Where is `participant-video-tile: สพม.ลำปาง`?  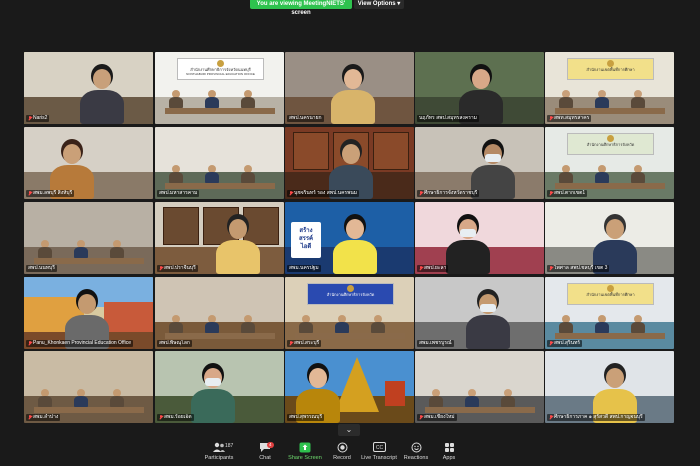 participant-video-tile: สพม.ลำปาง is located at coordinates (88, 387).